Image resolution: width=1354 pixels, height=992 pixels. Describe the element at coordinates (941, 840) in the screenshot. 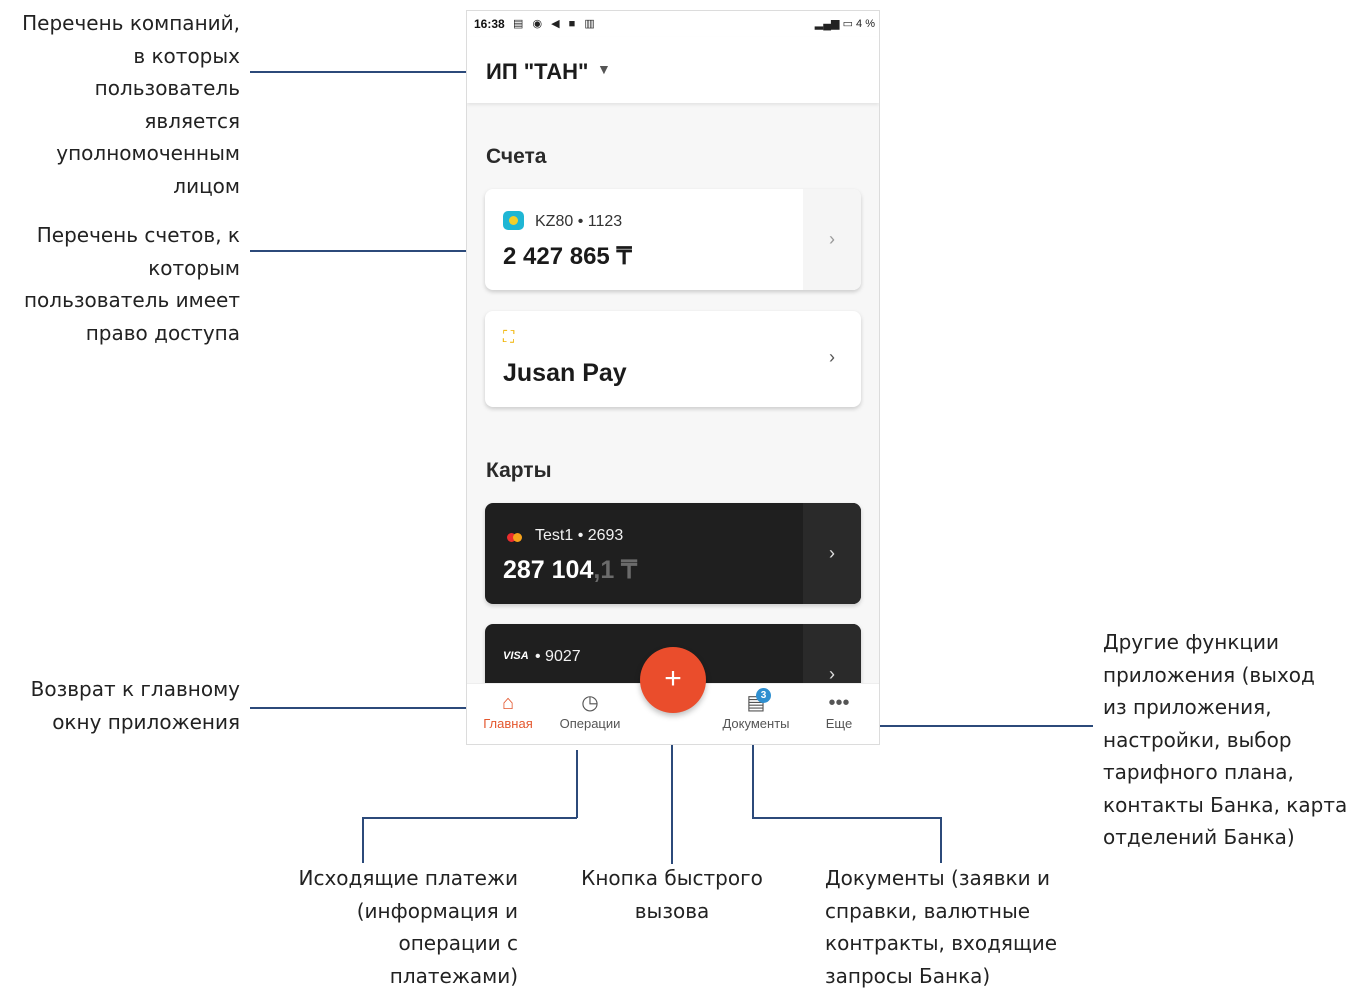

I see `annotation-line-documents-v2` at that location.